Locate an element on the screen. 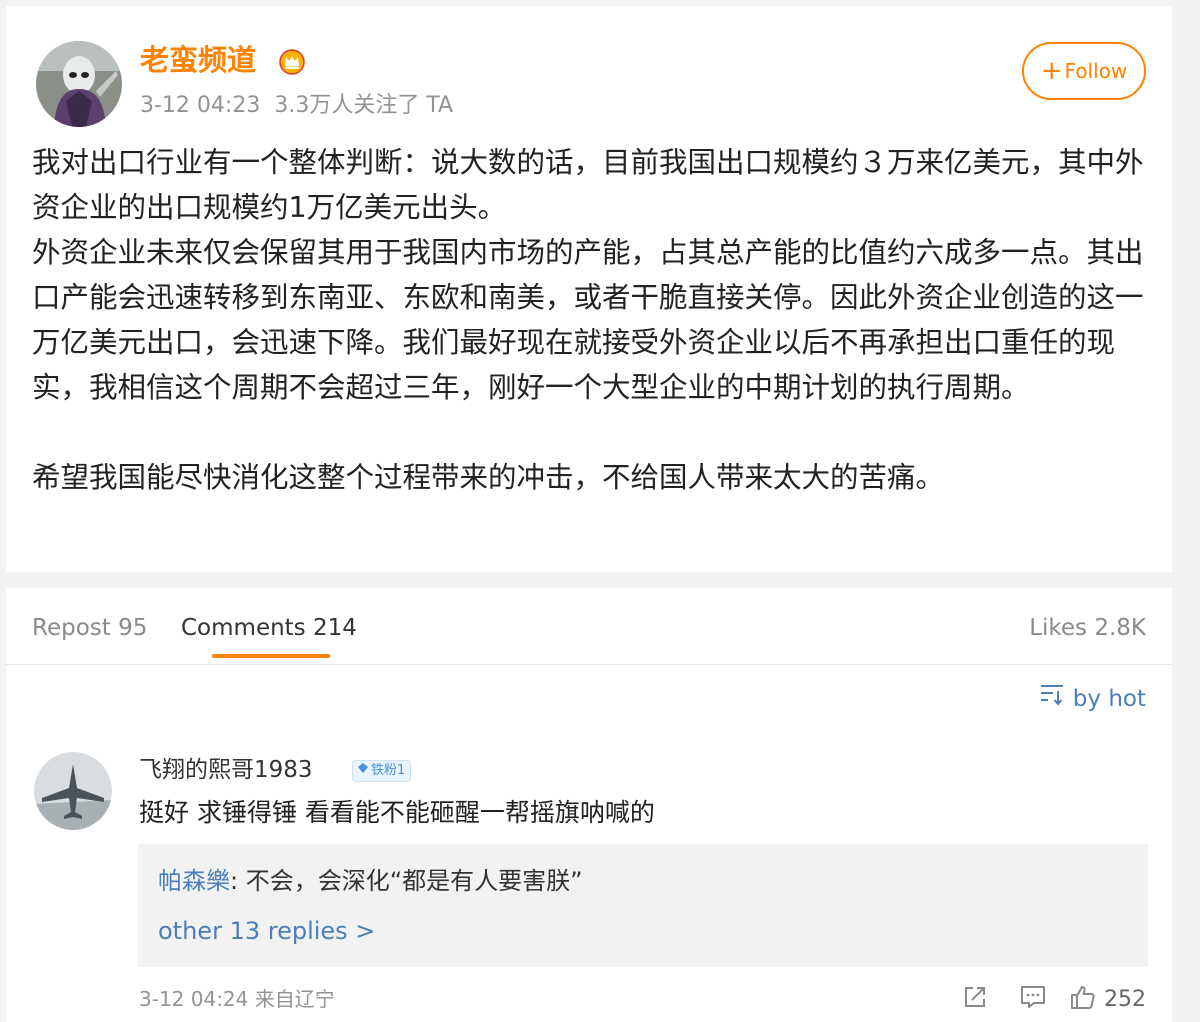  comment-button is located at coordinates (1033, 999).